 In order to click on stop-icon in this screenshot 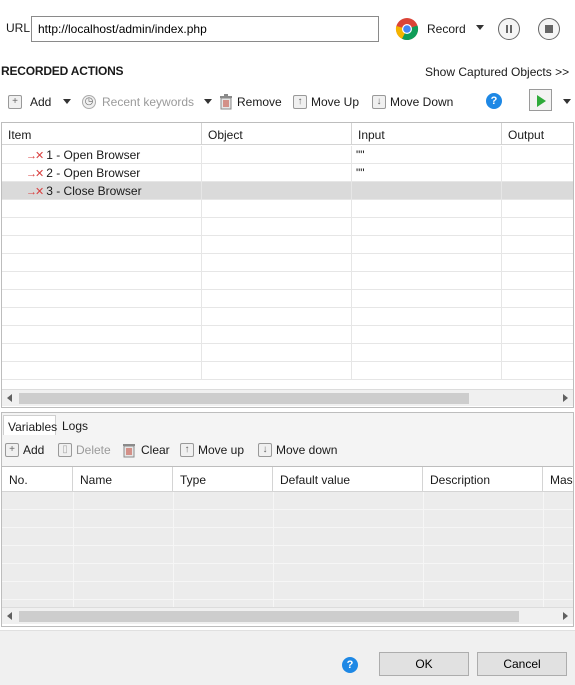, I will do `click(549, 29)`.